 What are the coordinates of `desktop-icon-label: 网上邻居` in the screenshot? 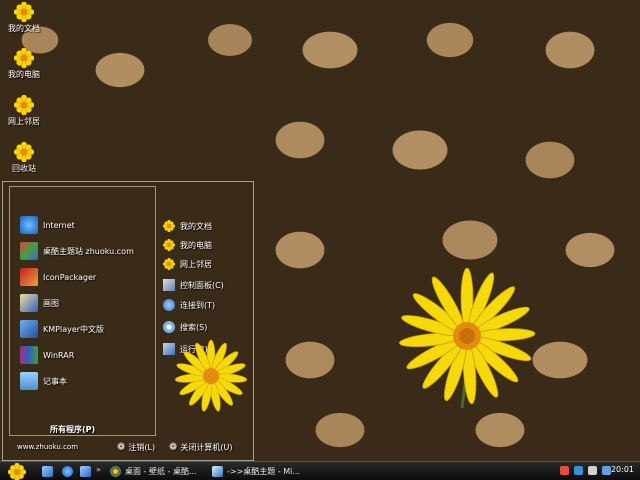 It's located at (24, 121).